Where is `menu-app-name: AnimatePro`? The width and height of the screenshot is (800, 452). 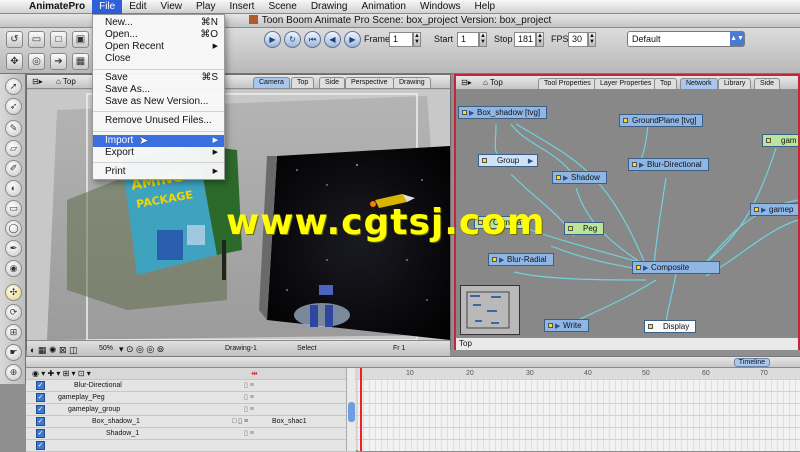
menu-app-name: AnimatePro is located at coordinates (57, 7).